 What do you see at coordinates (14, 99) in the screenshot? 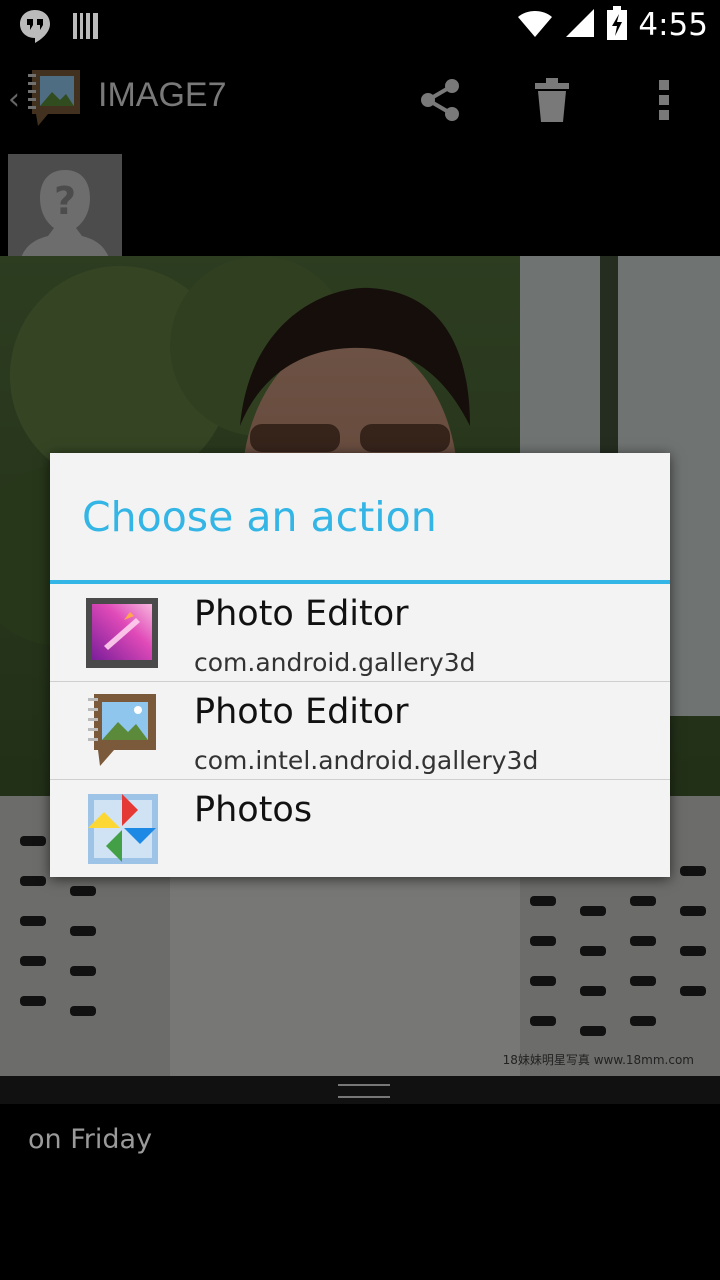
I see `up-arrow-icon: ‹` at bounding box center [14, 99].